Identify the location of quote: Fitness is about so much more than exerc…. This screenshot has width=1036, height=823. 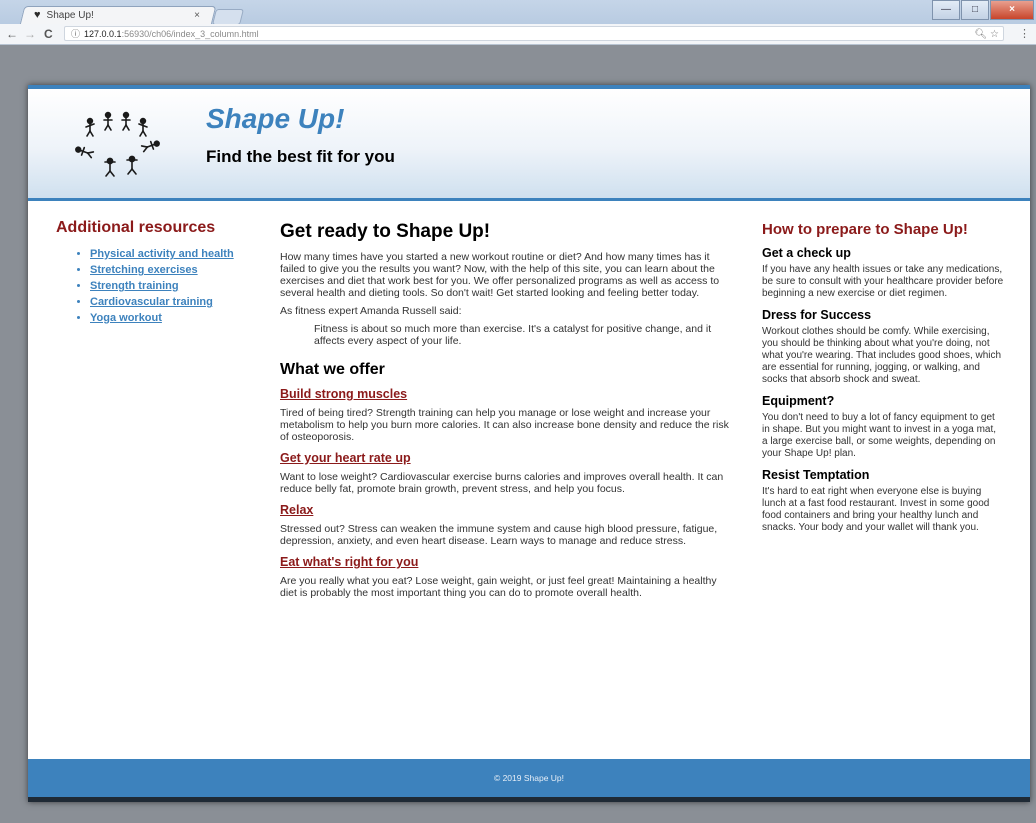
(513, 335).